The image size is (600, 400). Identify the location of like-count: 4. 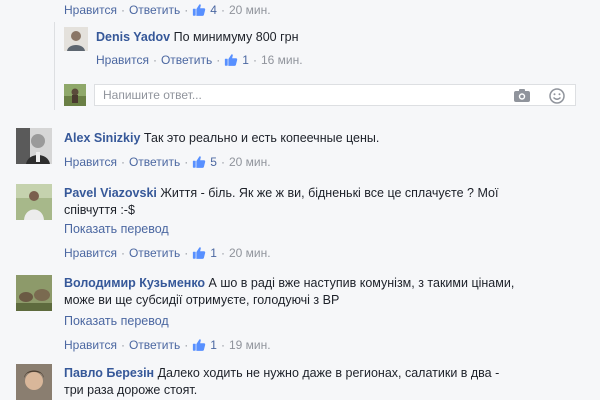
(213, 10).